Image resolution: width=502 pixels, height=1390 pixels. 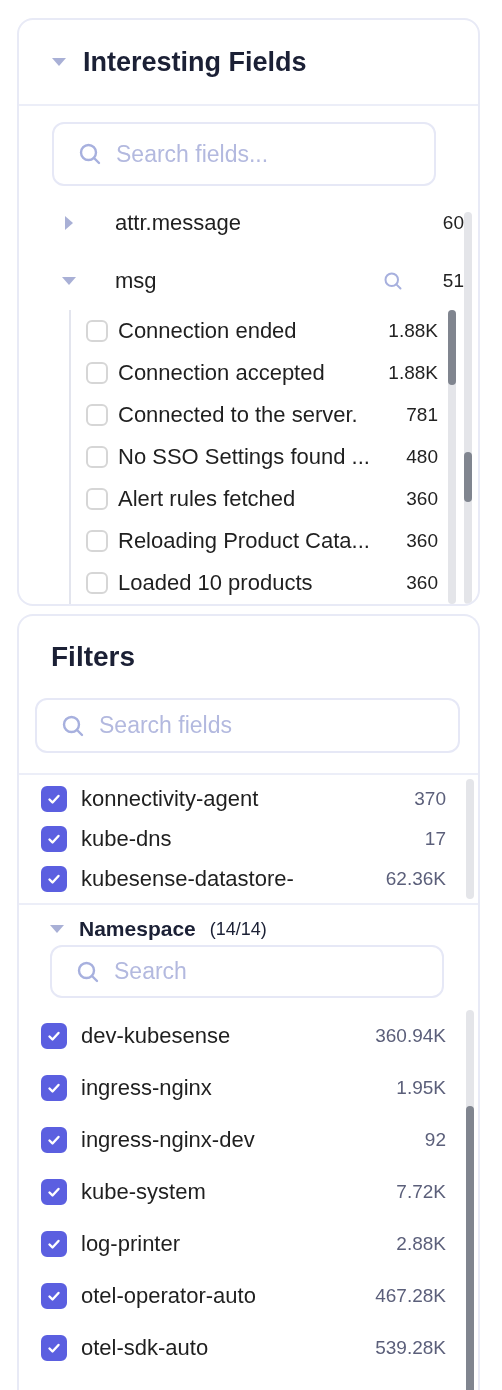 What do you see at coordinates (188, 879) in the screenshot?
I see `filter-label: kubesense-datastore-` at bounding box center [188, 879].